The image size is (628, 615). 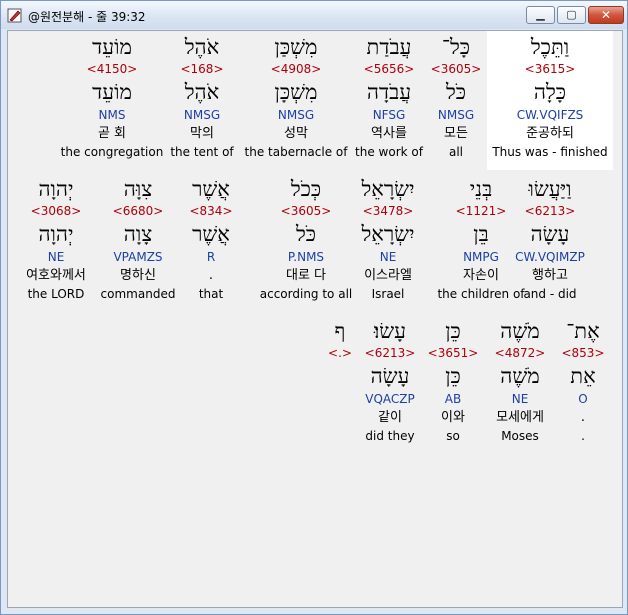 I want to click on lemma: עָשָׂה, so click(x=390, y=376).